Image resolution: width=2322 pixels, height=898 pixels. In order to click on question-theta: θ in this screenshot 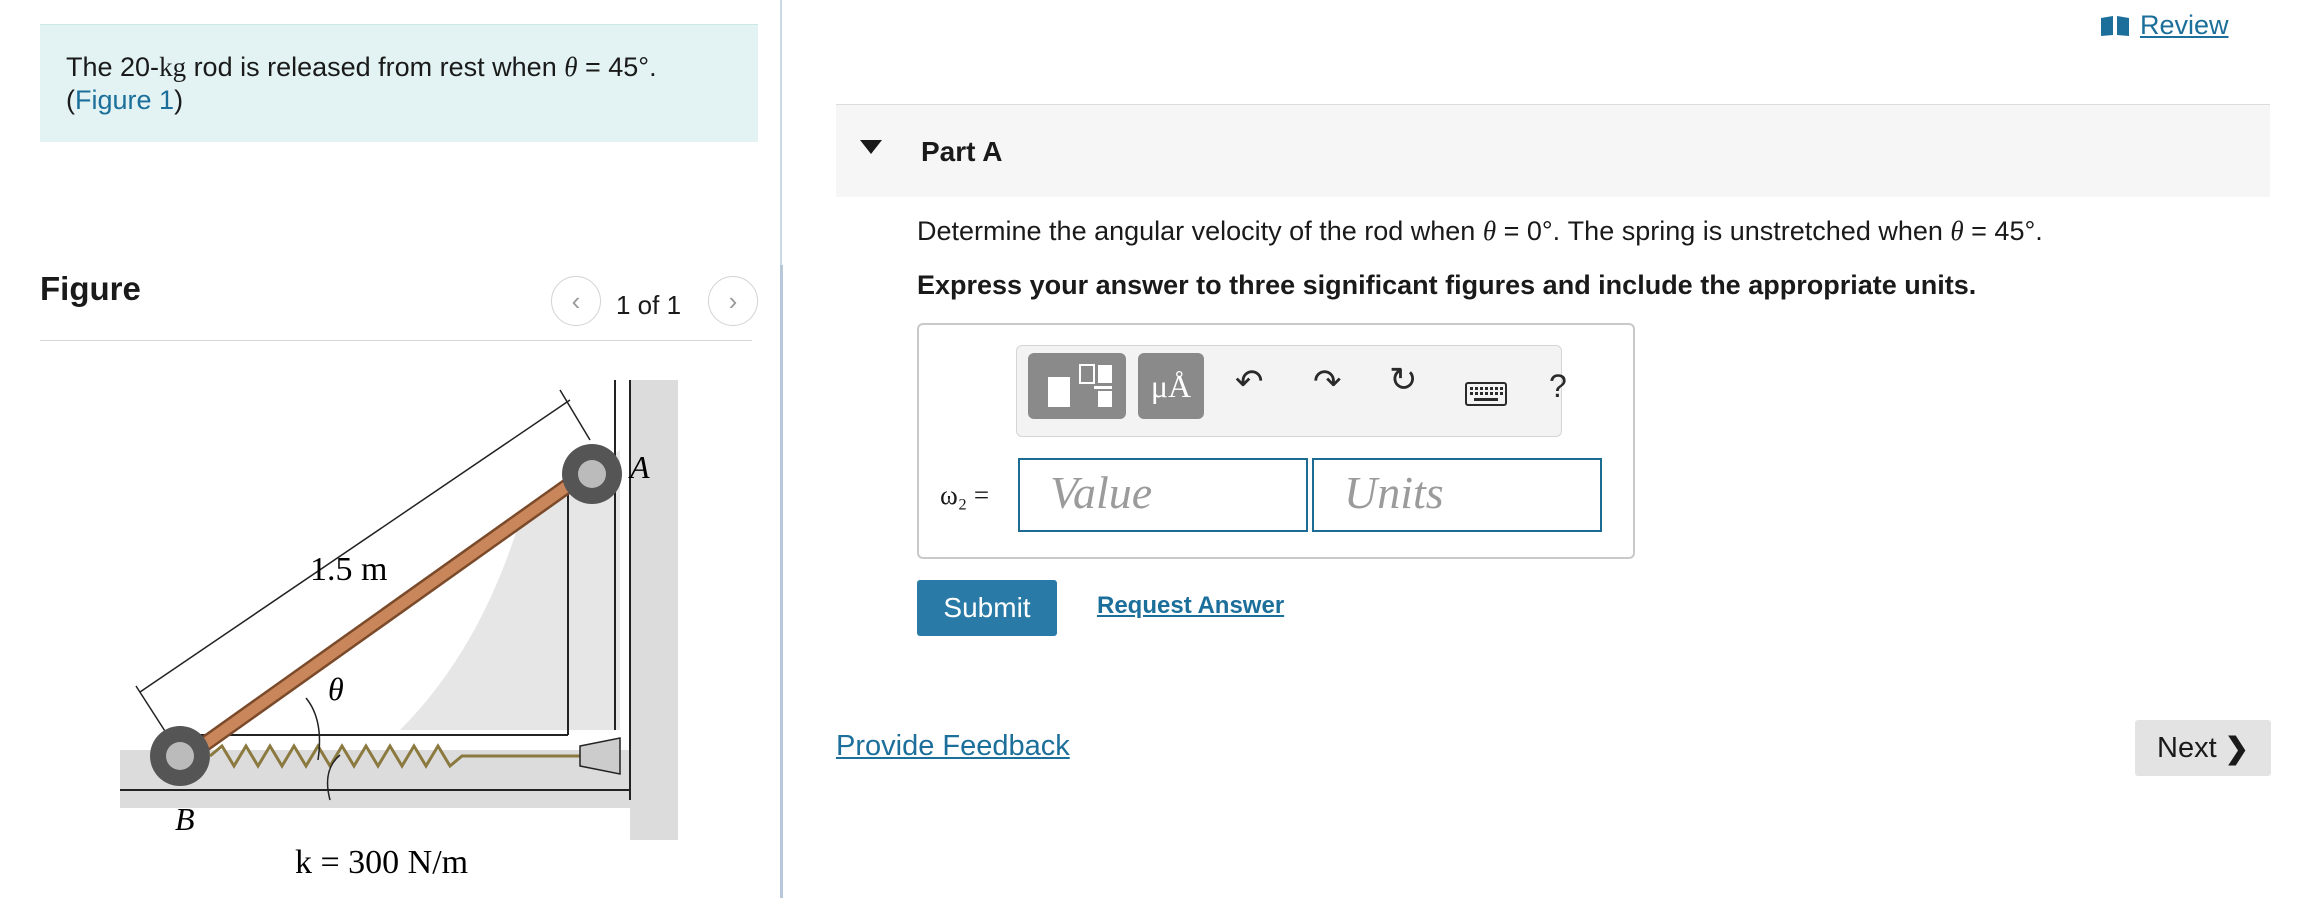, I will do `click(1489, 231)`.